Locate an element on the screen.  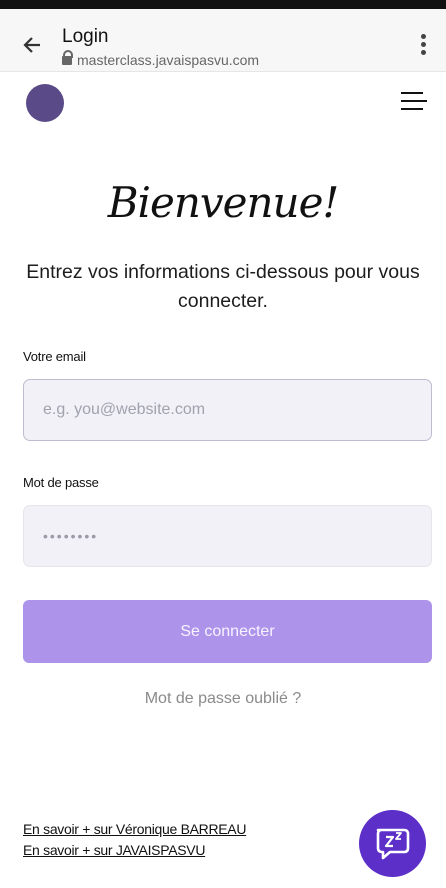
about-javaispasvu-link: En savoir + sur JAVAISPASVU is located at coordinates (114, 850).